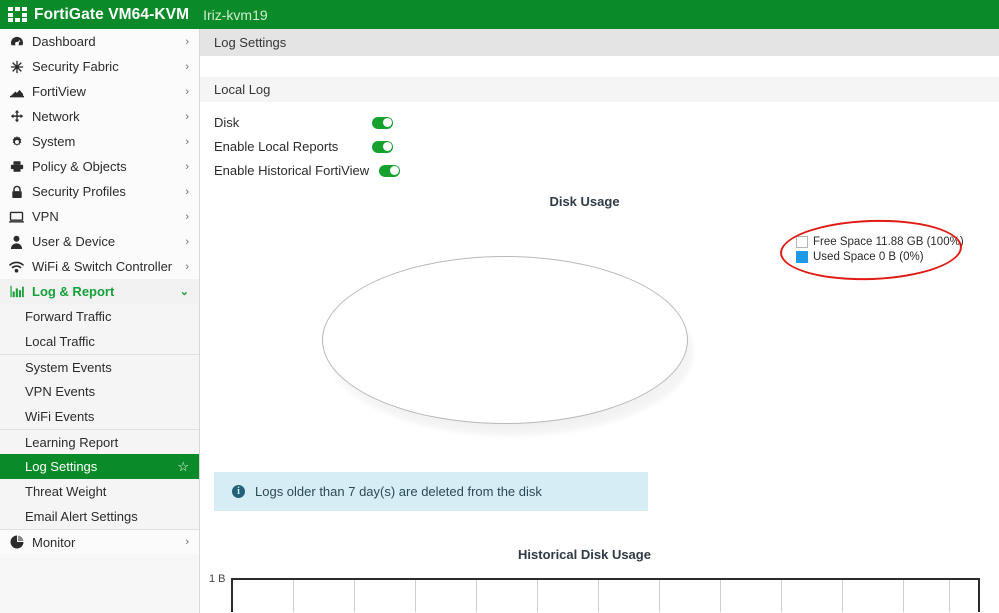  I want to click on sidebar-item-dashboard: Dashboard ›, so click(99, 41).